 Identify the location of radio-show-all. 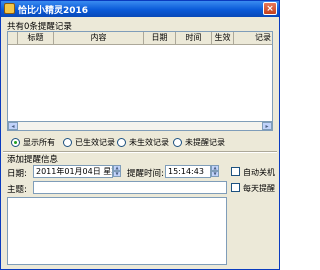
(15, 142).